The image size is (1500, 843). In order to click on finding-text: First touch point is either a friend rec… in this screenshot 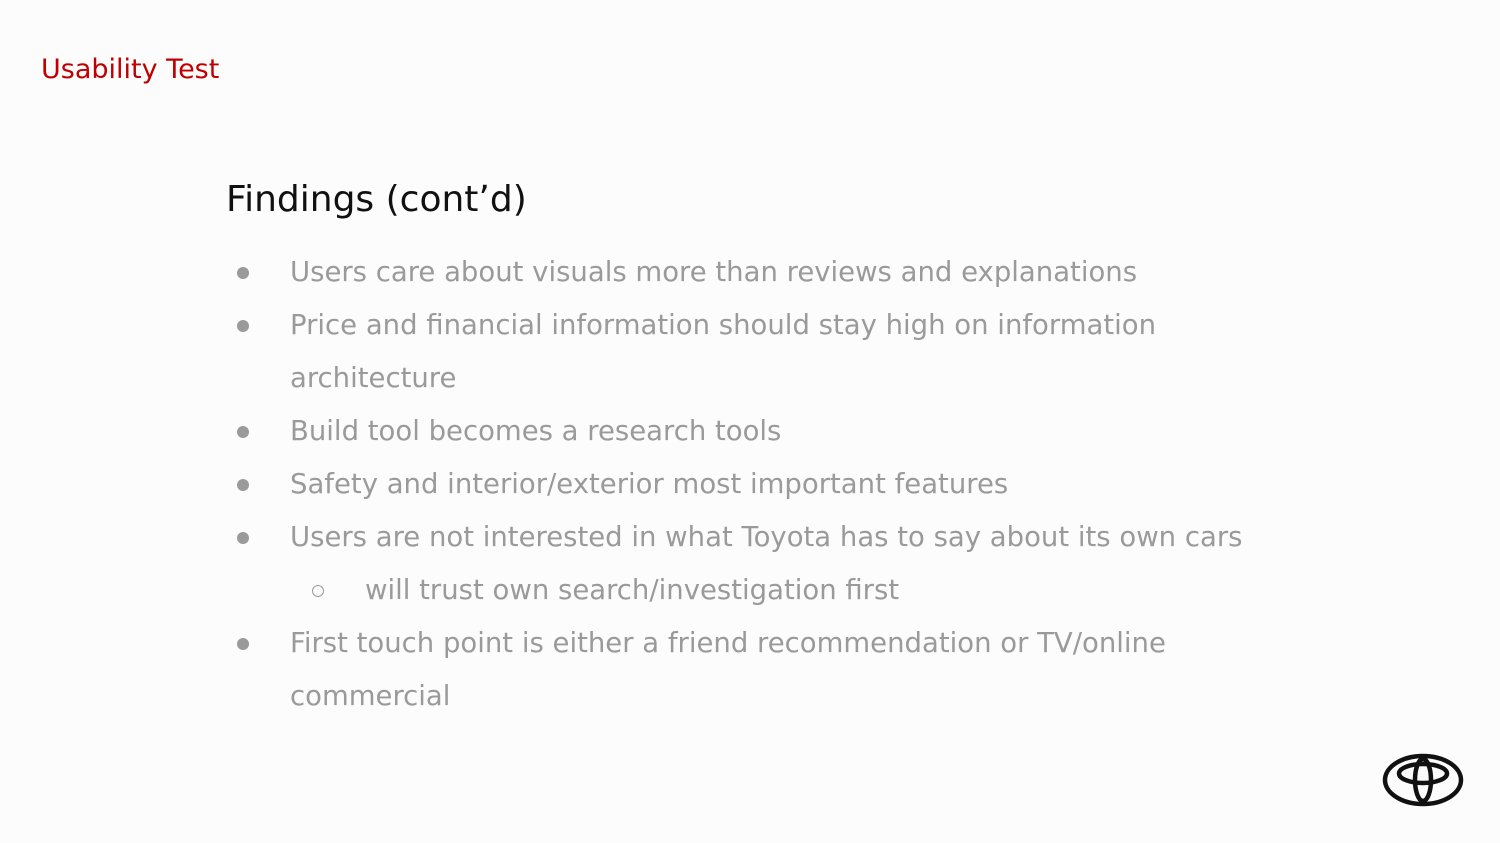, I will do `click(728, 643)`.